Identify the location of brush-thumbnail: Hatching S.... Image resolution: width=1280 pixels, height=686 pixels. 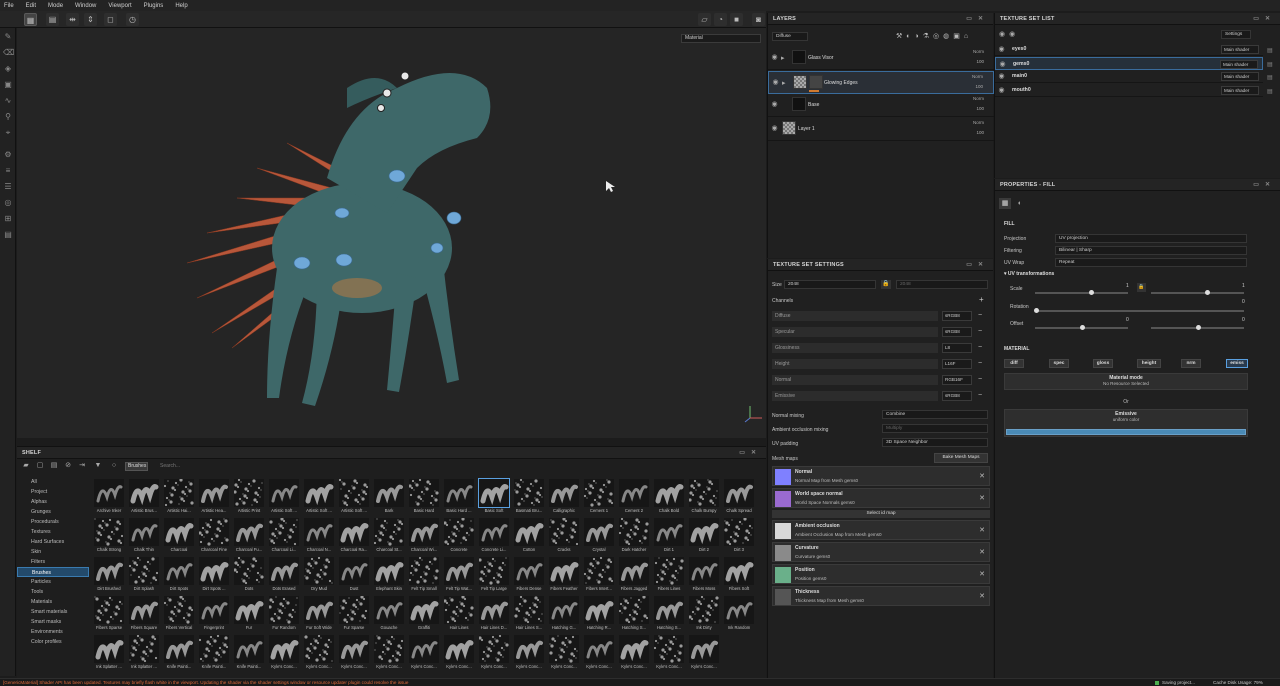
(634, 613).